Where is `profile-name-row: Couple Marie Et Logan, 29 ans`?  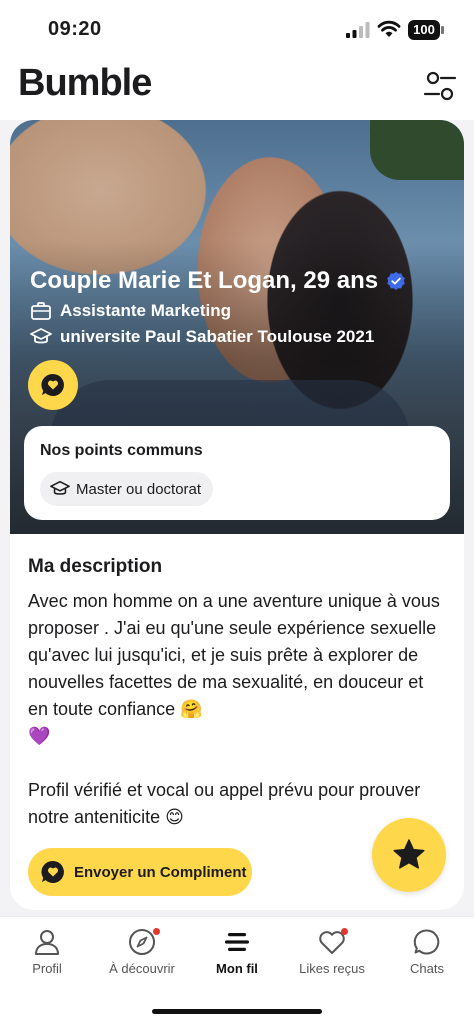
profile-name-row: Couple Marie Et Logan, 29 ans is located at coordinates (218, 281).